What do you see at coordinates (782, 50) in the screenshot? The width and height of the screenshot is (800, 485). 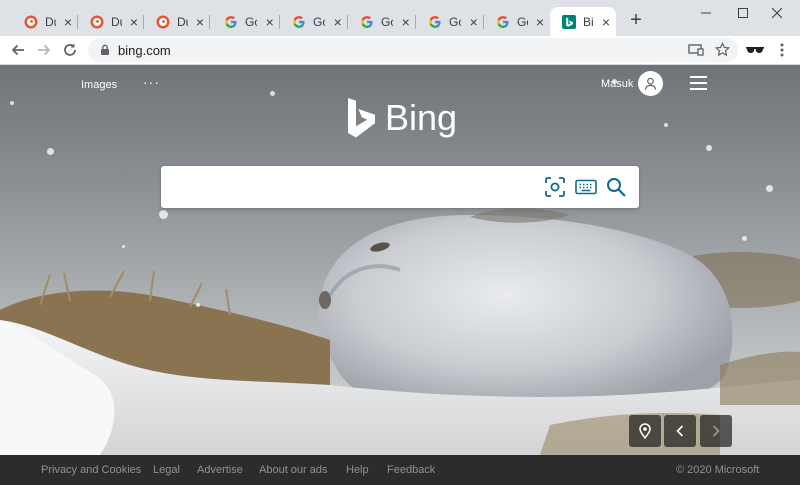 I see `browser-menu-button` at bounding box center [782, 50].